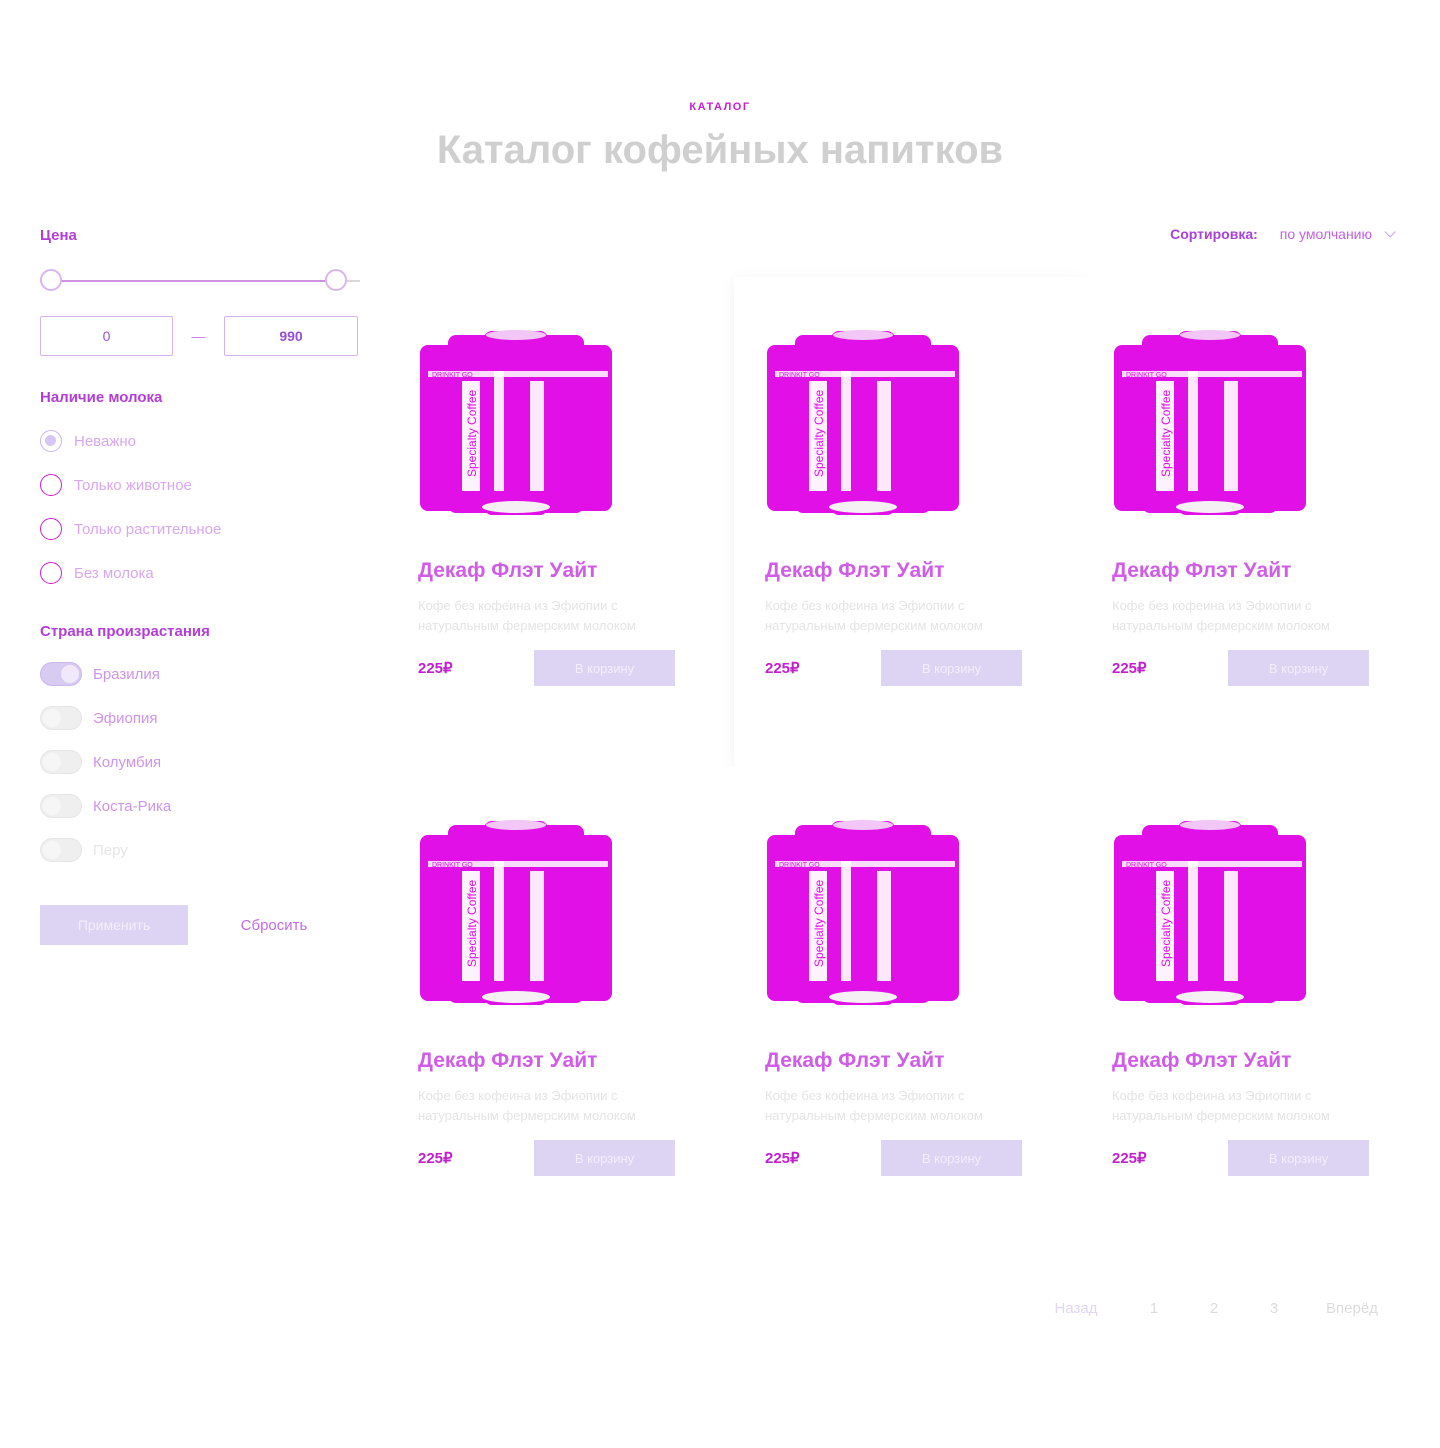 This screenshot has height=1448, width=1440. What do you see at coordinates (720, 107) in the screenshot?
I see `catalog-eyebrow: КАТАЛОГ` at bounding box center [720, 107].